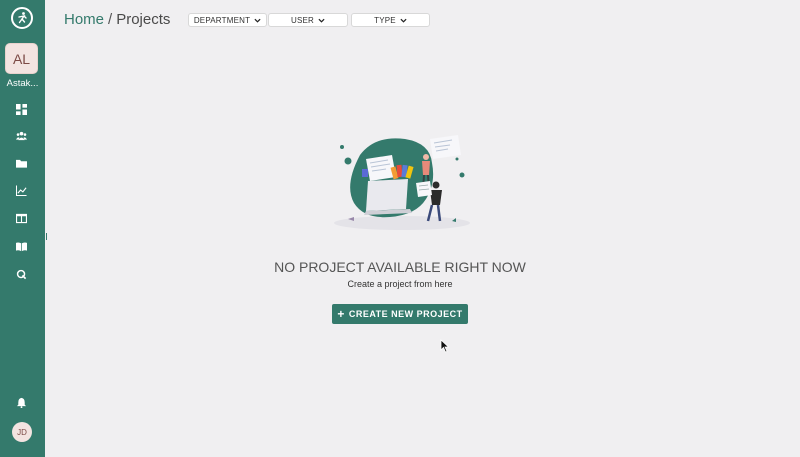  What do you see at coordinates (21, 402) in the screenshot?
I see `bell-icon` at bounding box center [21, 402].